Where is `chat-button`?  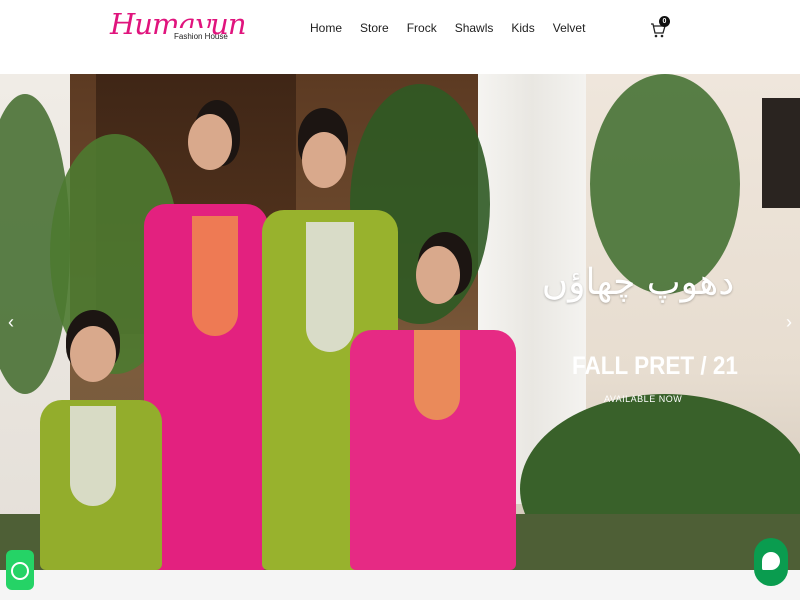 chat-button is located at coordinates (771, 562).